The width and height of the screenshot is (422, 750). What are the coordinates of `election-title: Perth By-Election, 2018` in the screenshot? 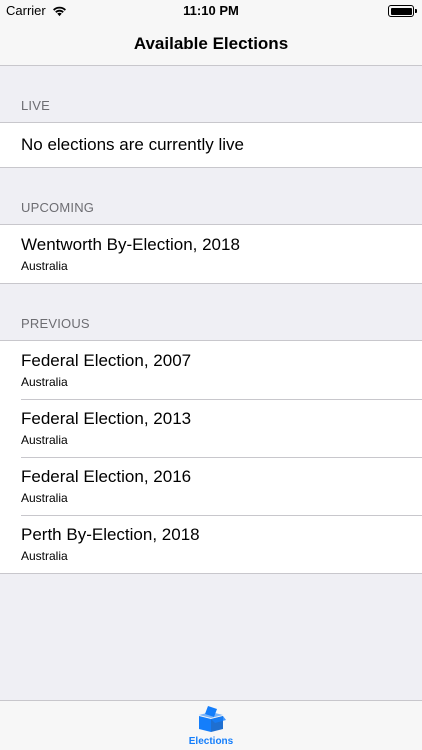 It's located at (110, 534).